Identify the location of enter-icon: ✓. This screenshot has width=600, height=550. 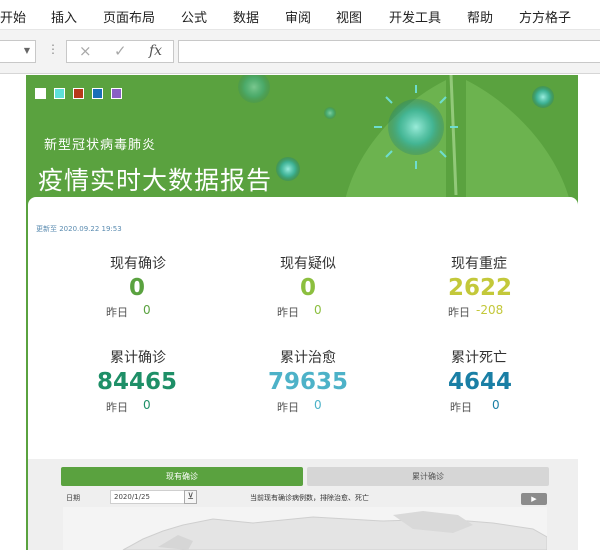
(120, 51).